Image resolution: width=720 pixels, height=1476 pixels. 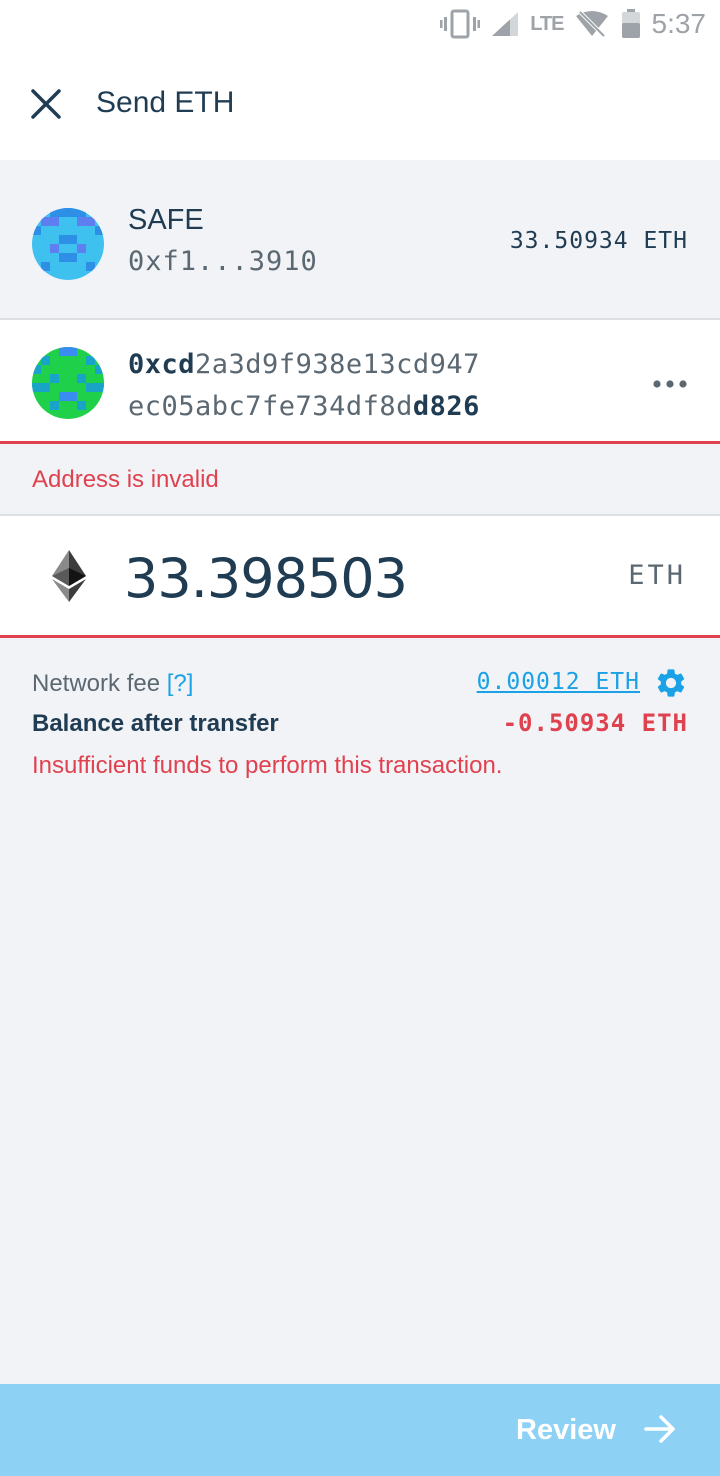 I want to click on more-horizontal-icon, so click(x=670, y=384).